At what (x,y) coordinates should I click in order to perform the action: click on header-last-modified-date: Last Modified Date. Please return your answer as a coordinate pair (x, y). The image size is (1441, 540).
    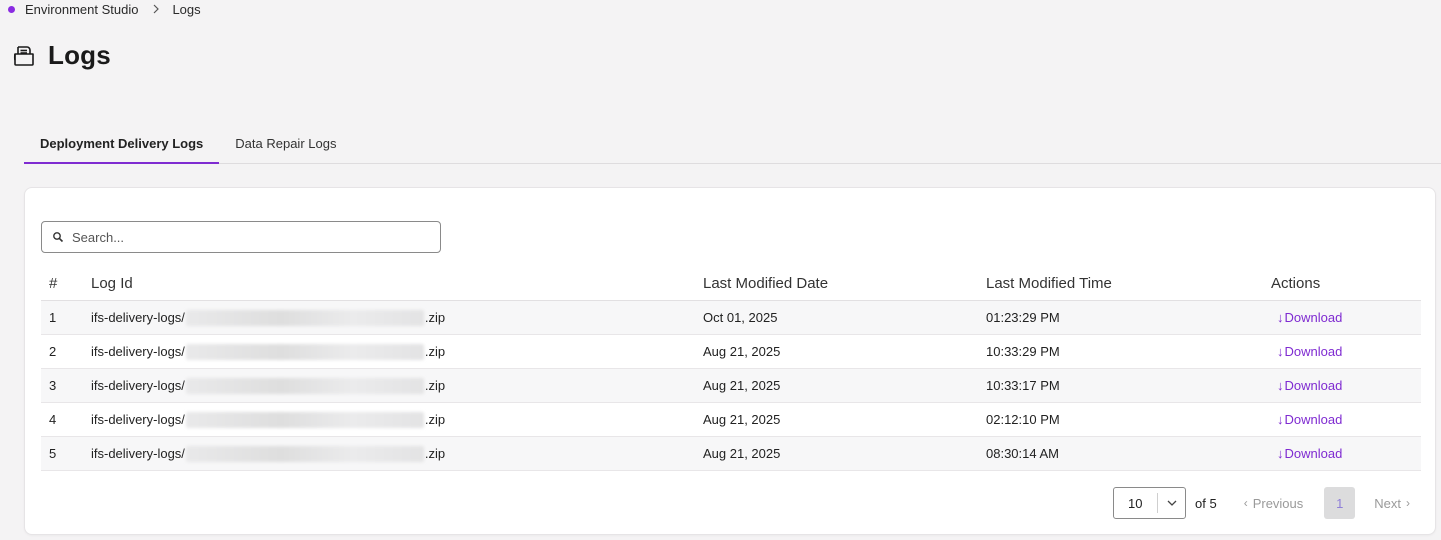
    Looking at the image, I should click on (844, 283).